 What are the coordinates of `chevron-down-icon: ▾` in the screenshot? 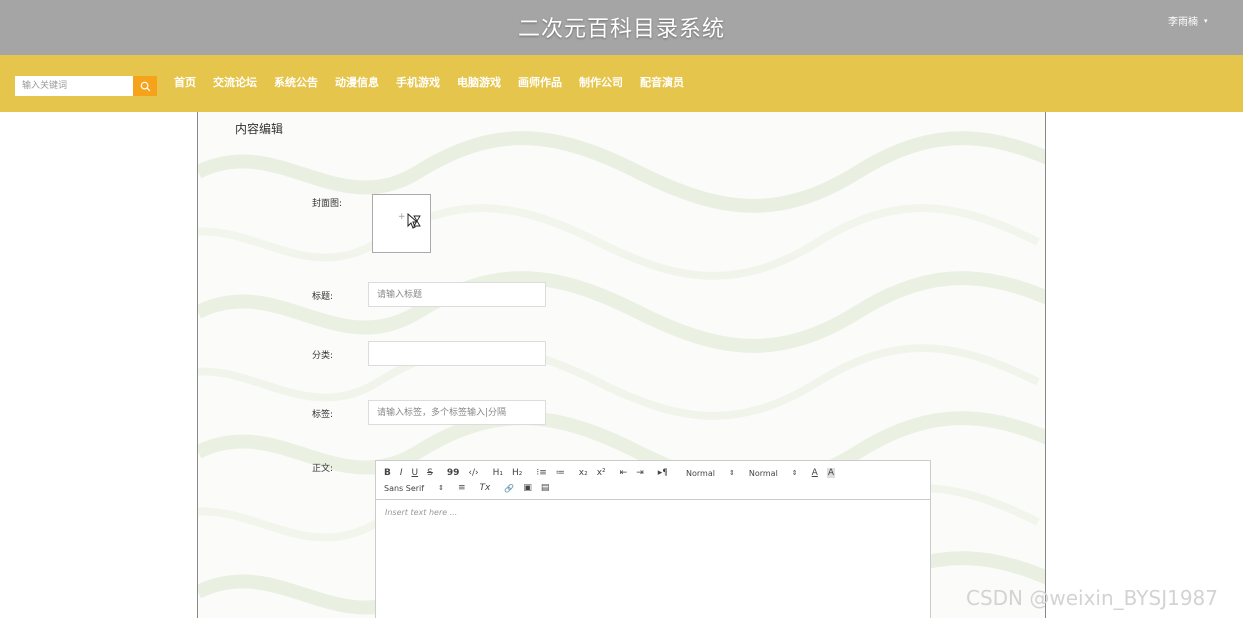 It's located at (1206, 21).